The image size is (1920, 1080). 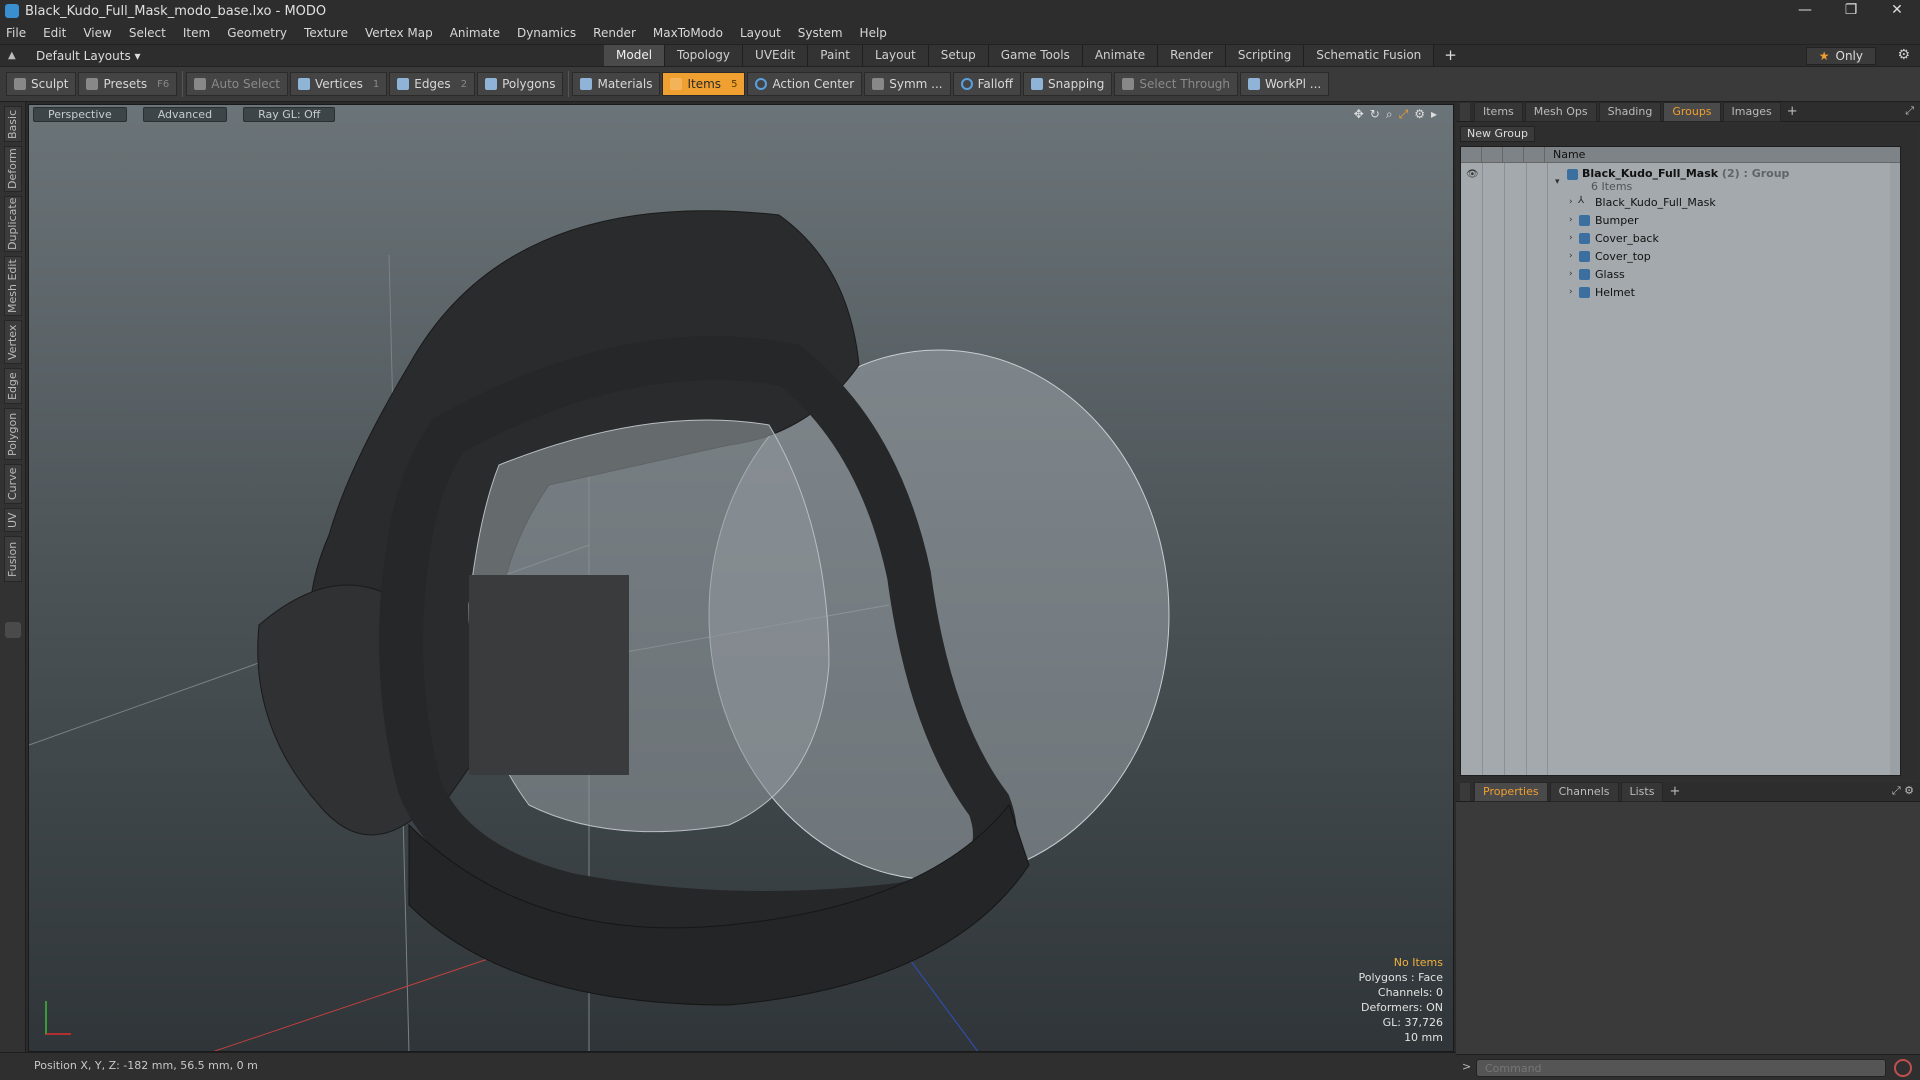 What do you see at coordinates (1692, 111) in the screenshot?
I see `tab-groups: Groups` at bounding box center [1692, 111].